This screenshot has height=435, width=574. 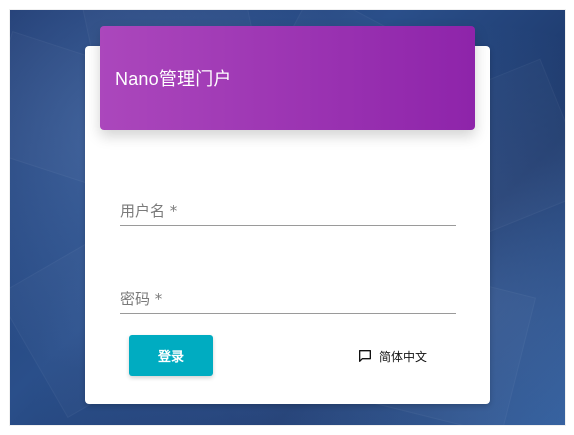 I want to click on password-underline, so click(x=288, y=313).